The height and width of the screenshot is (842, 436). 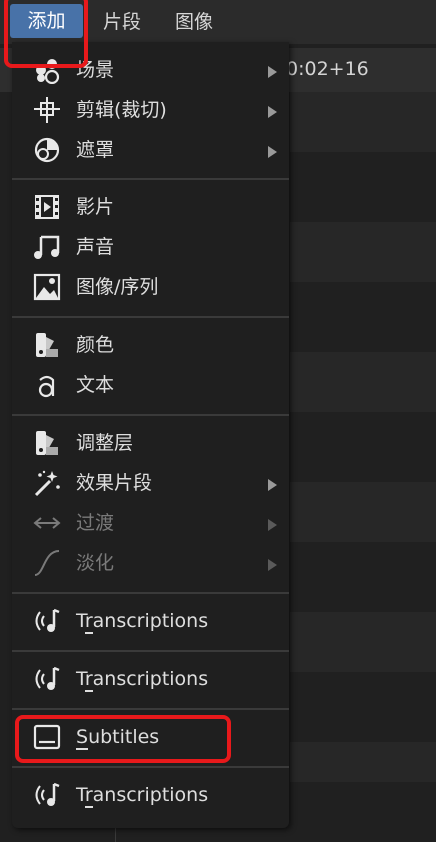 I want to click on menu-item-mask: 遮罩, so click(x=150, y=150).